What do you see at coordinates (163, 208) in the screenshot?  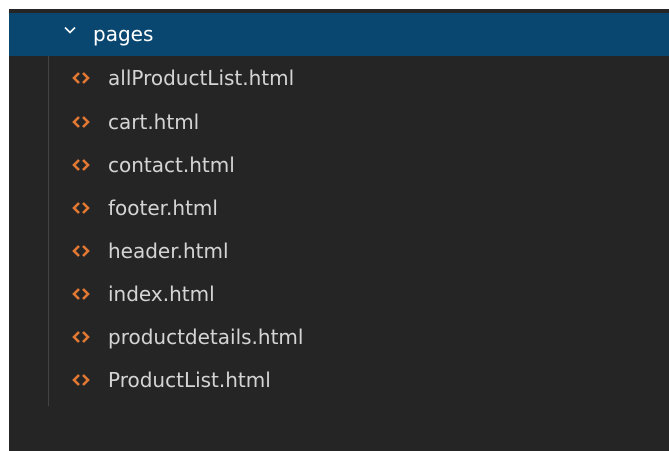 I see `file-label: footer.html` at bounding box center [163, 208].